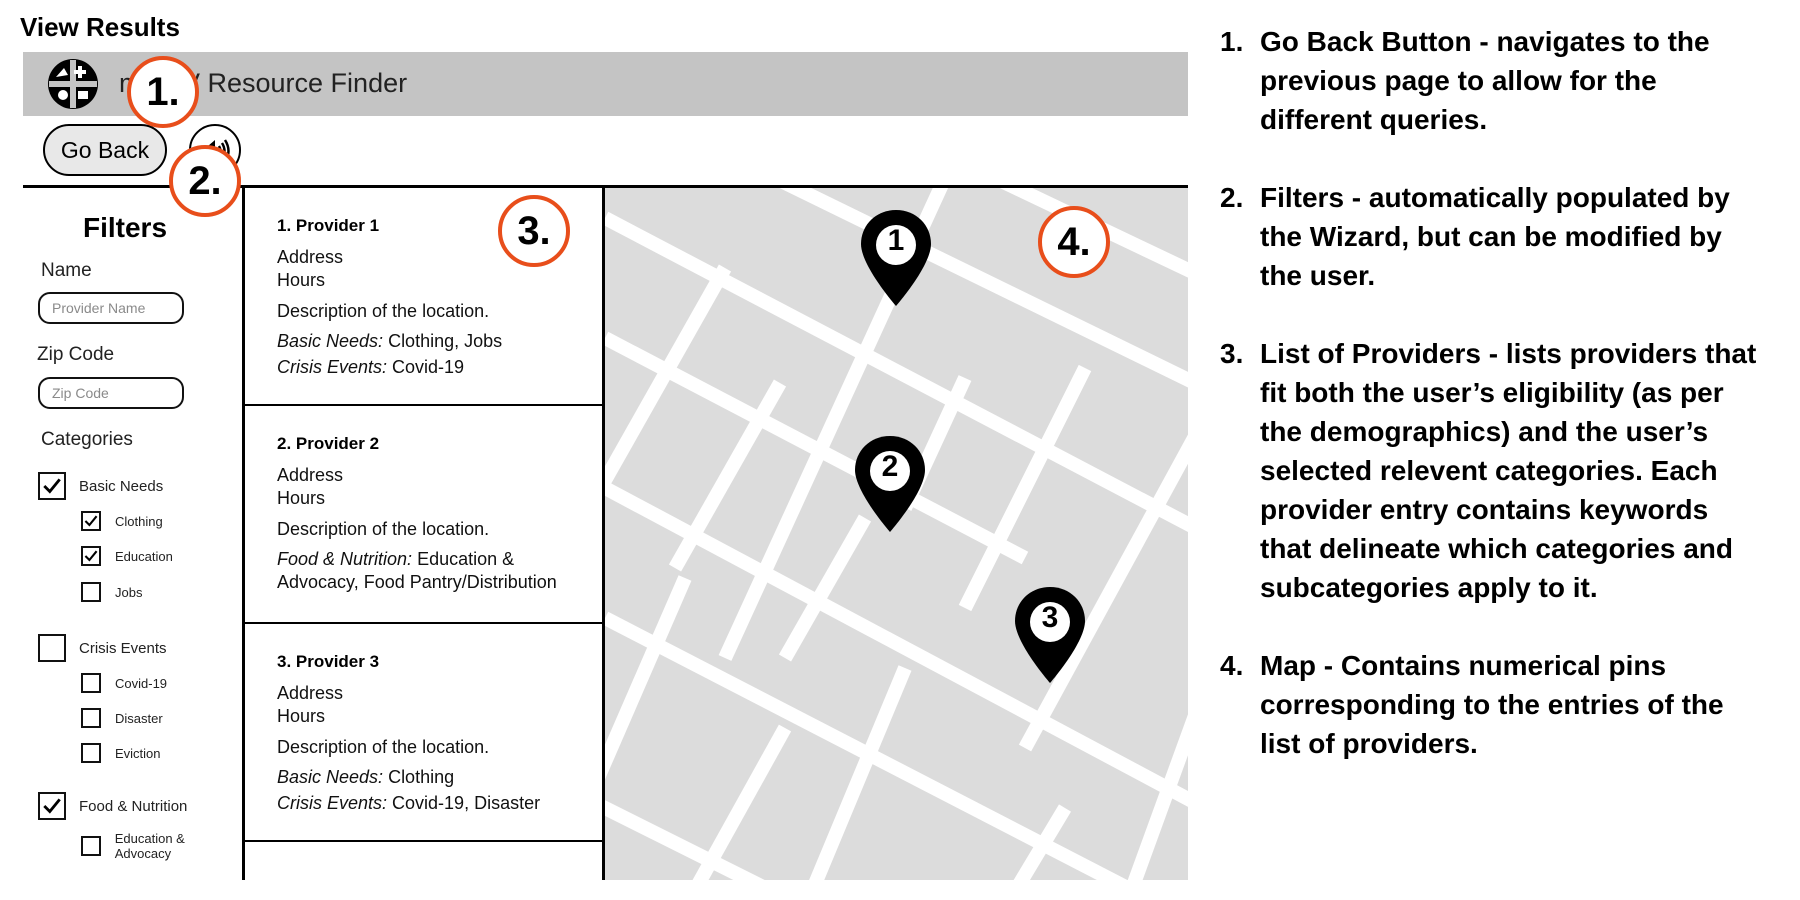 The height and width of the screenshot is (900, 1800). I want to click on checkbox-label: Jobs, so click(129, 592).